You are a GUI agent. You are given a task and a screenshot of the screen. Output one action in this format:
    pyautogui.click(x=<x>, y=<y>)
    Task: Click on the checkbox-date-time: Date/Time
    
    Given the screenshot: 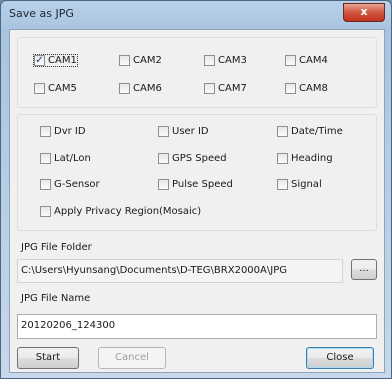 What is the action you would take?
    pyautogui.click(x=310, y=131)
    